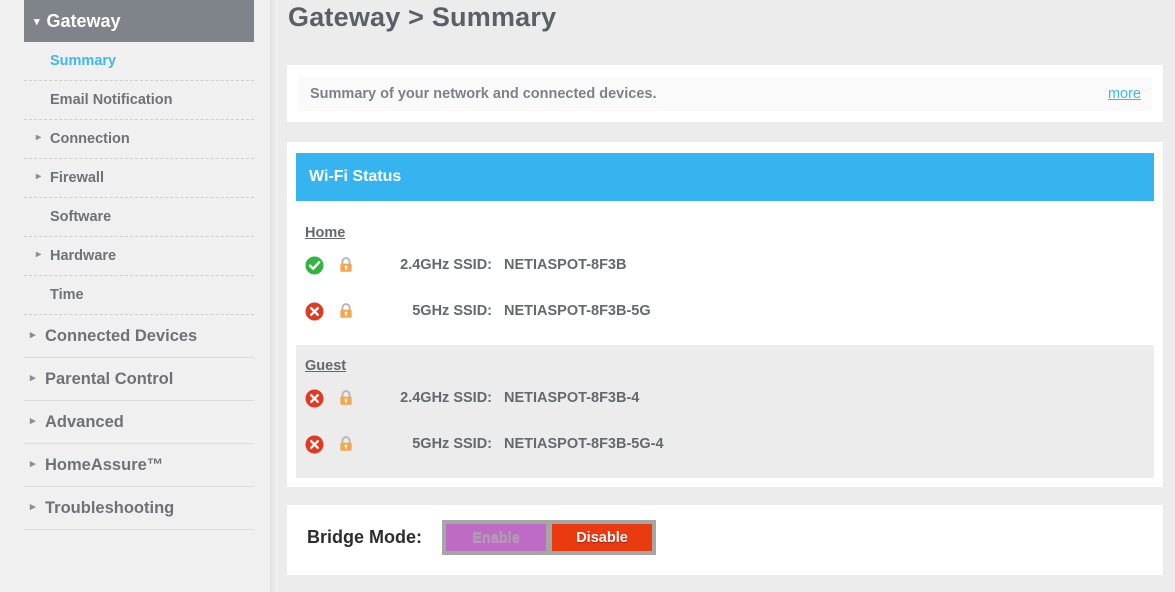 The image size is (1175, 592). Describe the element at coordinates (139, 61) in the screenshot. I see `sidebar-item-summary: Summary` at that location.